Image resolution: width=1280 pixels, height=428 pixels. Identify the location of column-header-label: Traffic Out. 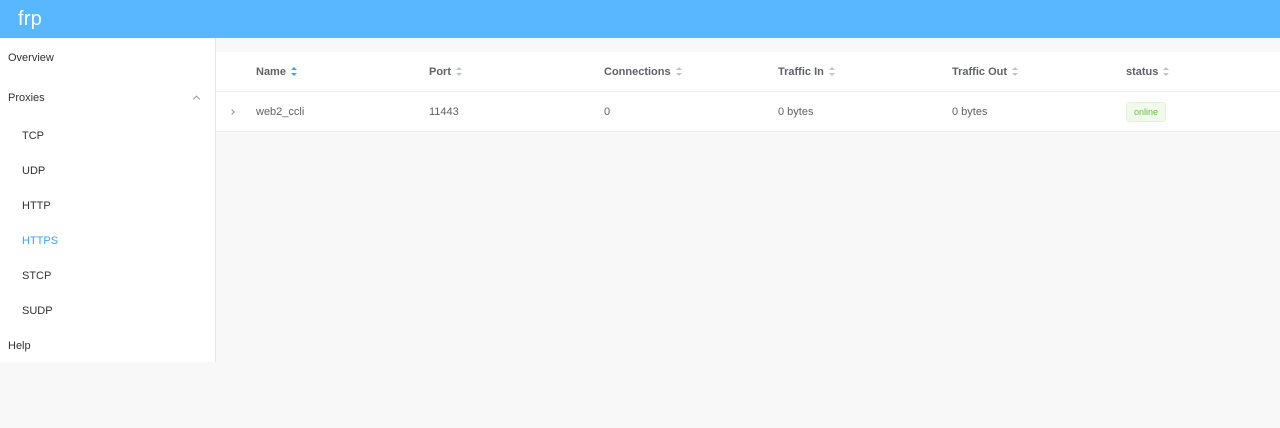
(980, 71).